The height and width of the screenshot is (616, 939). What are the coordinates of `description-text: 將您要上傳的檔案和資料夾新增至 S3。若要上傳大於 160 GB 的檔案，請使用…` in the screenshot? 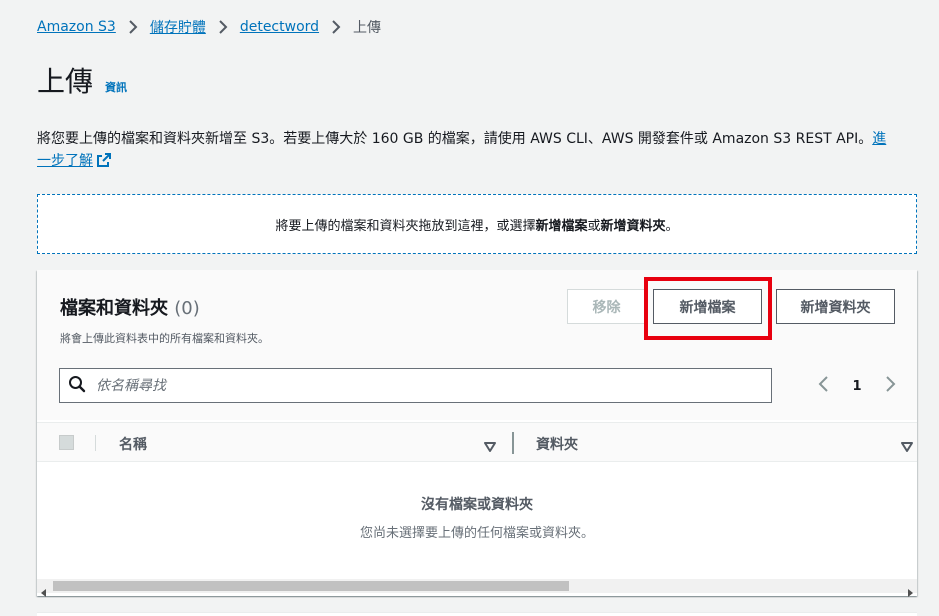 It's located at (455, 139).